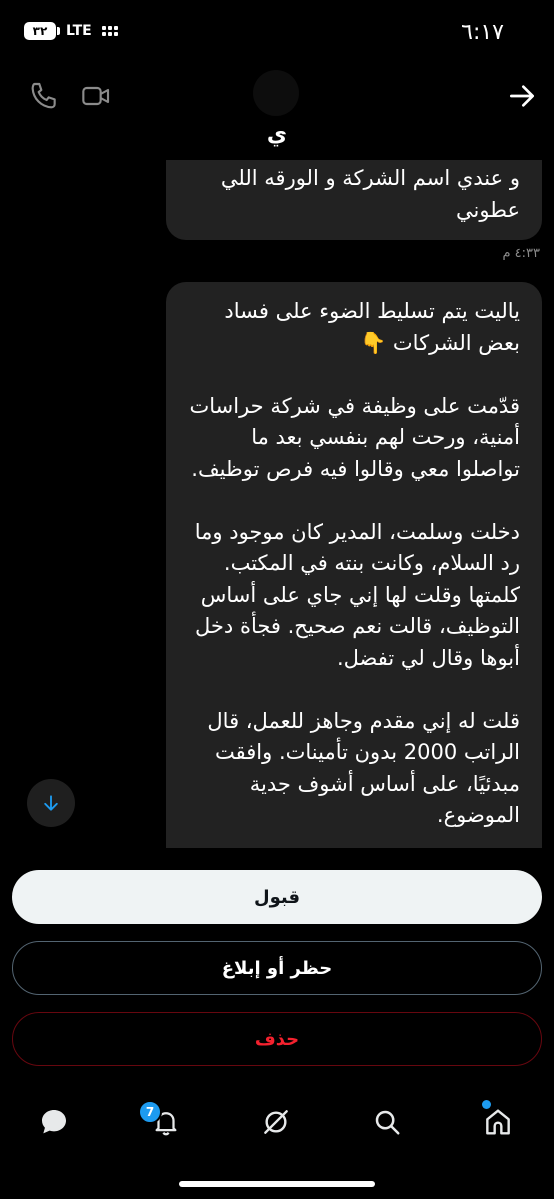  I want to click on delete-button: حذف, so click(277, 1039).